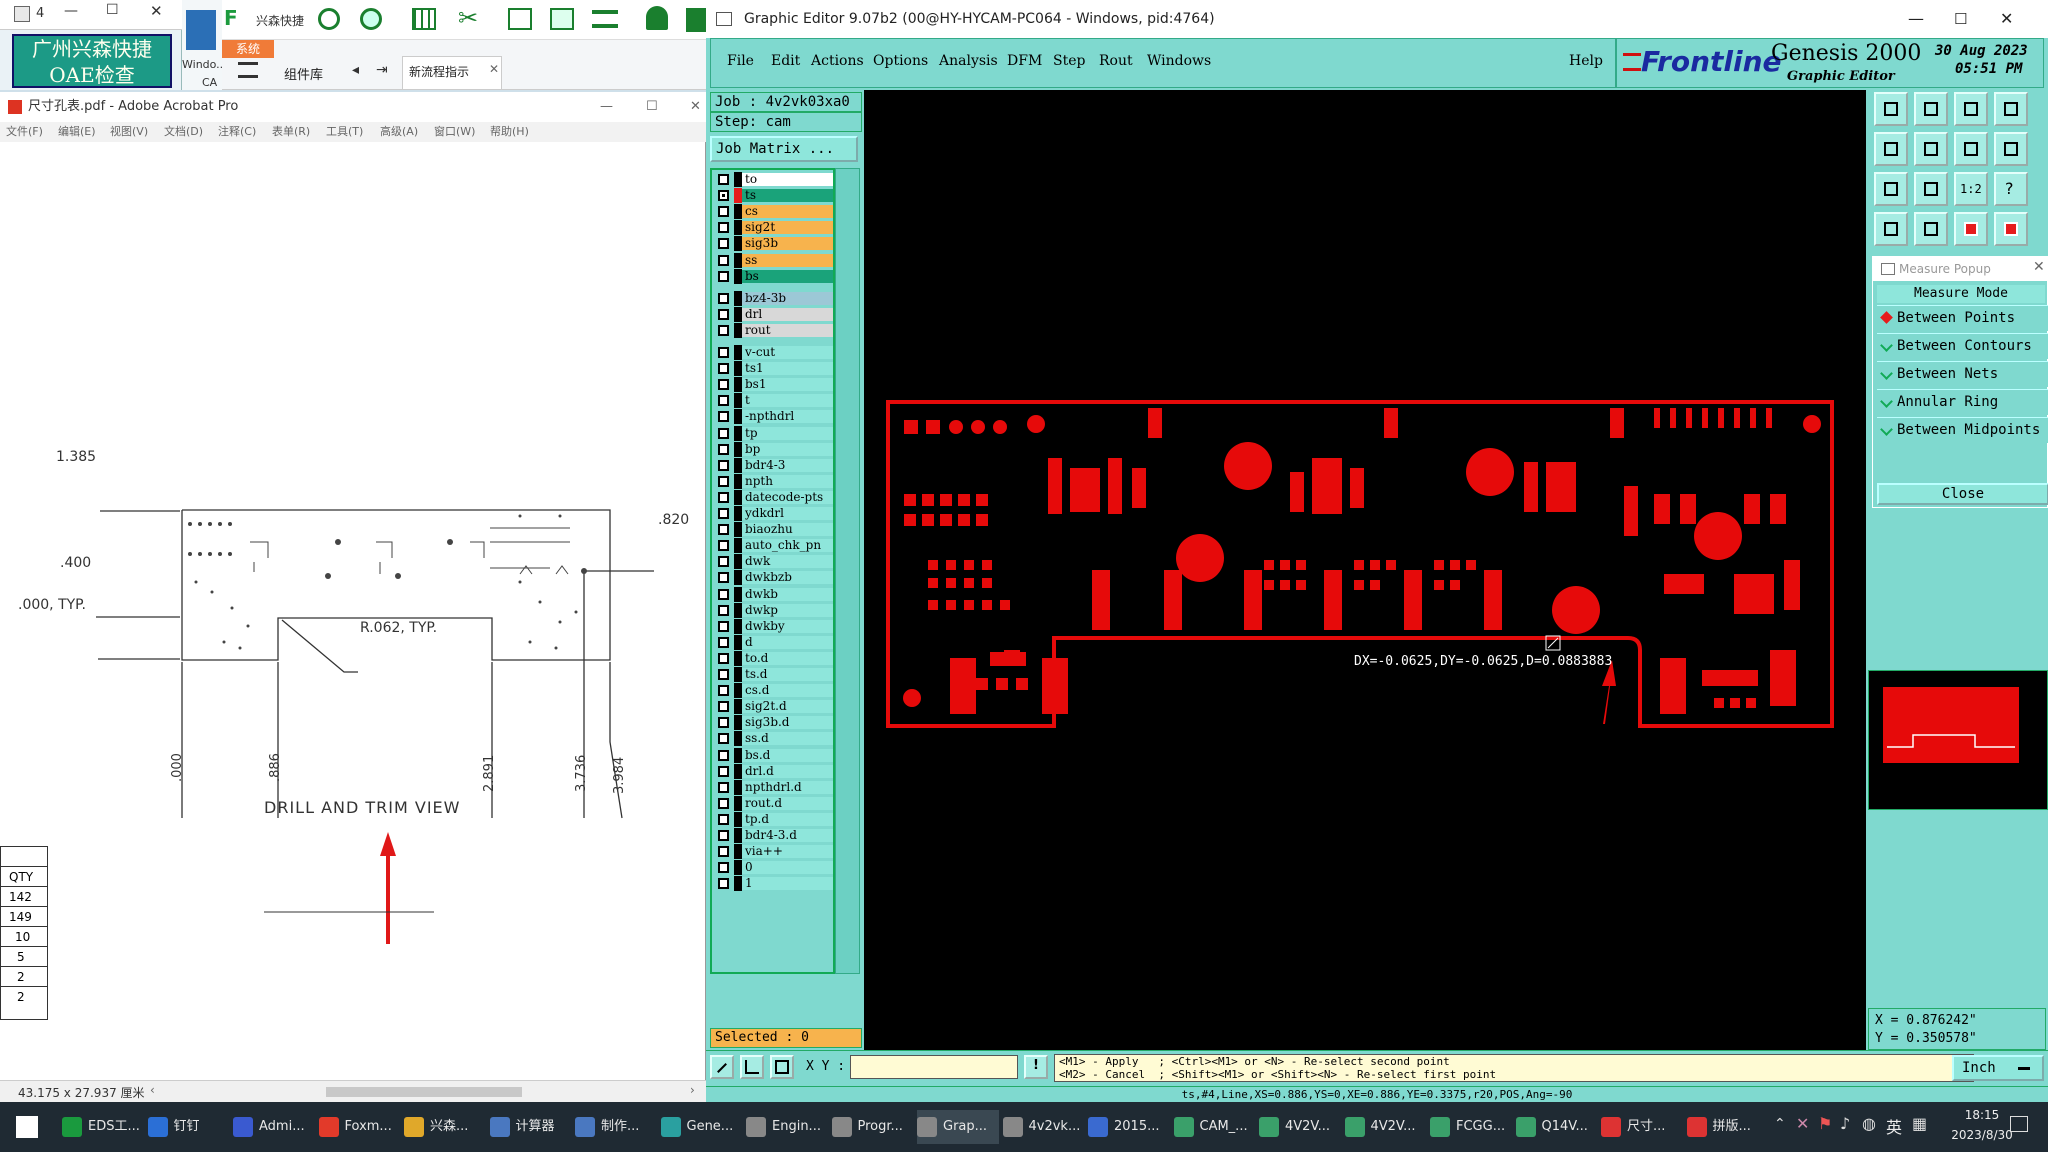  I want to click on layer-name: sig2t, so click(787, 228).